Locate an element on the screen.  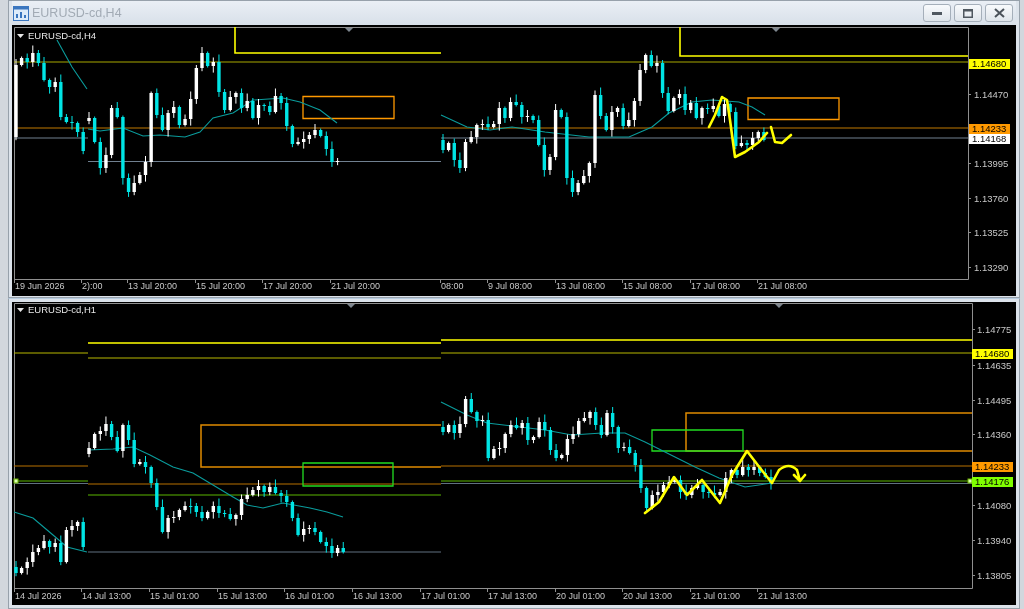
close-button is located at coordinates (999, 13).